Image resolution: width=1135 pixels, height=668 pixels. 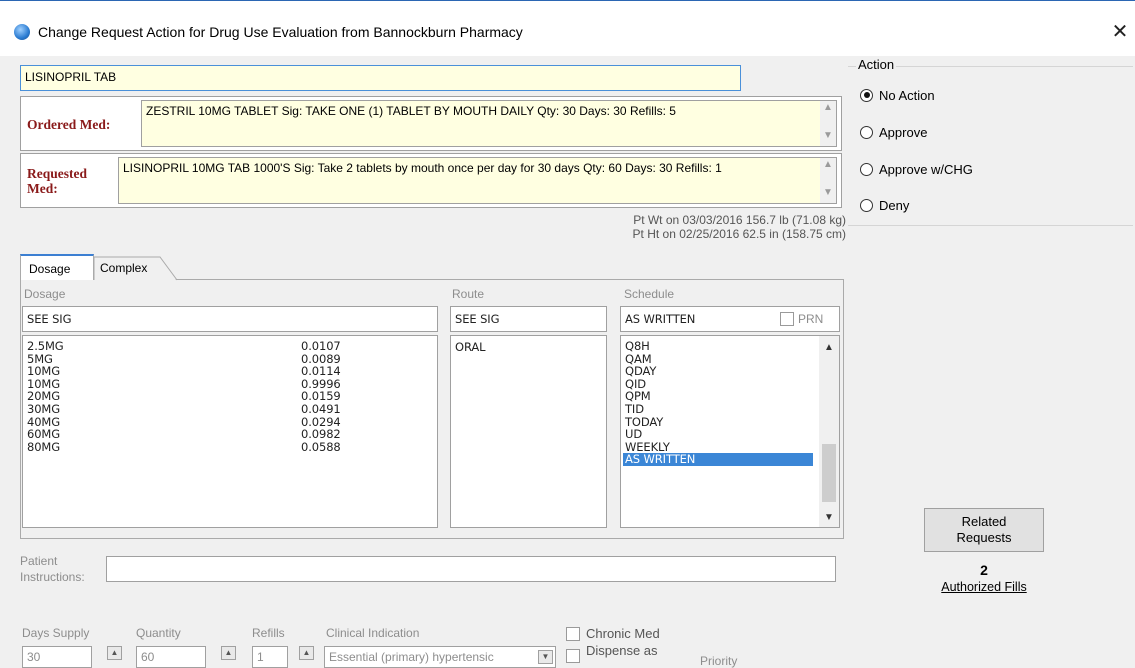 I want to click on radio-approve-with-change: Approve w/CHG, so click(x=916, y=169).